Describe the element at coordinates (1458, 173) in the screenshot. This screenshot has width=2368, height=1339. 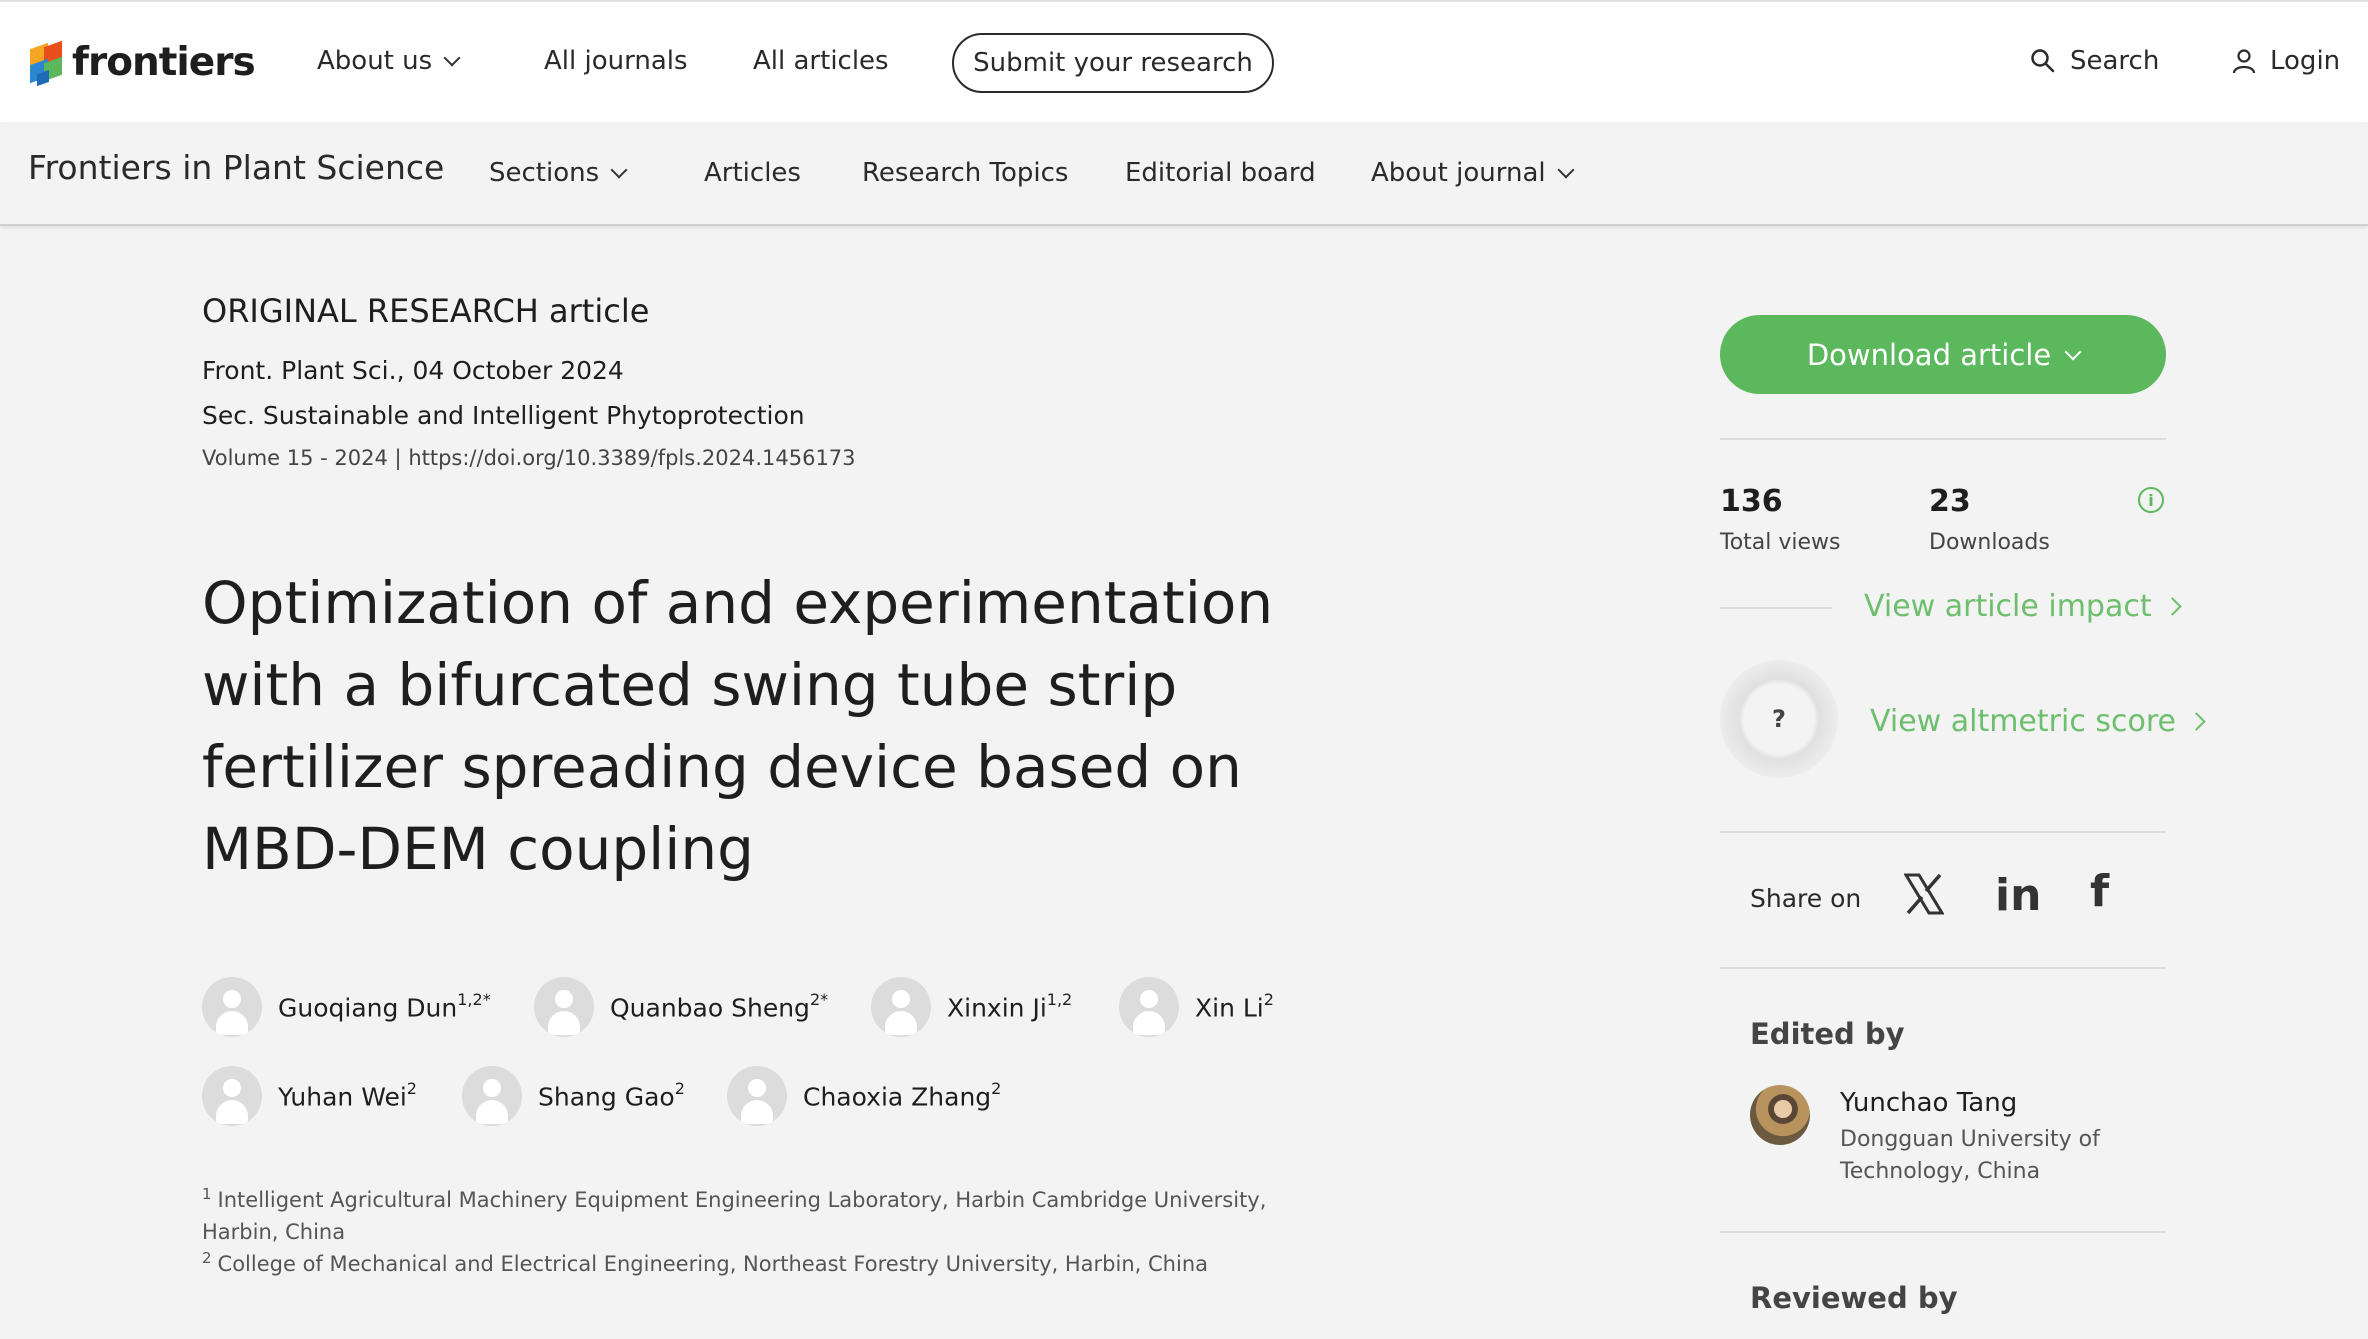
I see `journal-nav-about-journal-label: About journal` at that location.